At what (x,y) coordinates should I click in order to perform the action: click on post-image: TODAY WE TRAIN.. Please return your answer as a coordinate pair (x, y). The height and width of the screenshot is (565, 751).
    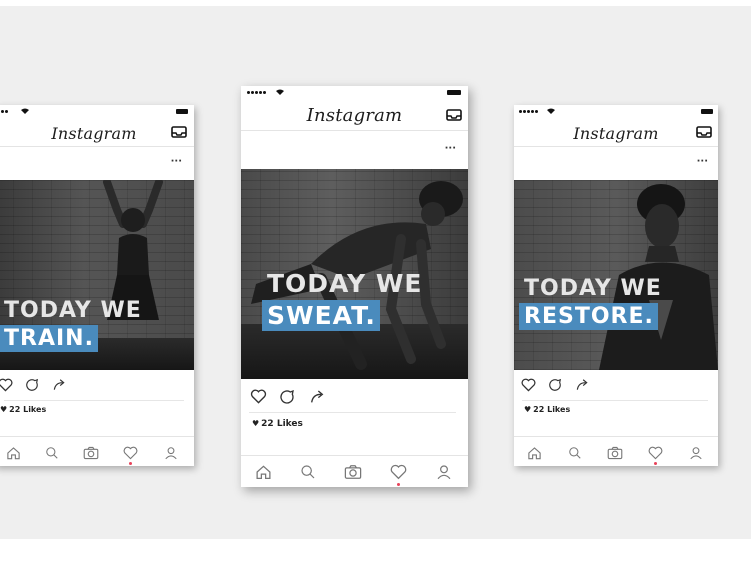
    Looking at the image, I should click on (97, 275).